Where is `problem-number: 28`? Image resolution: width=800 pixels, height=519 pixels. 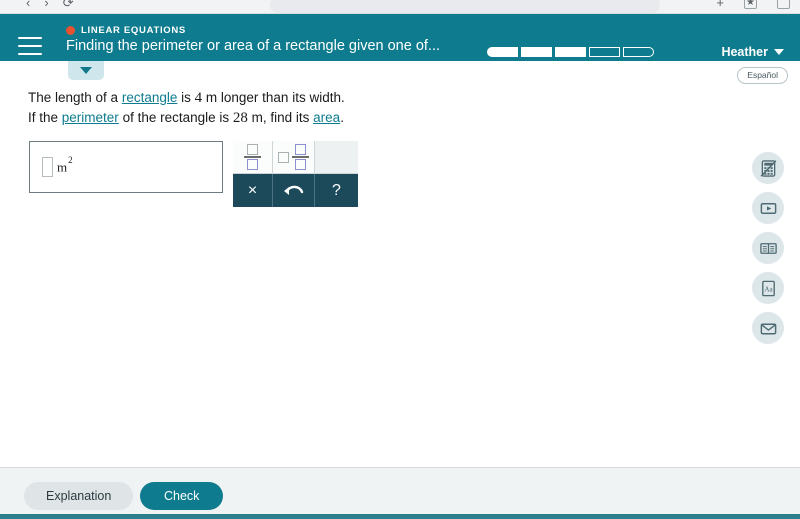 problem-number: 28 is located at coordinates (240, 118).